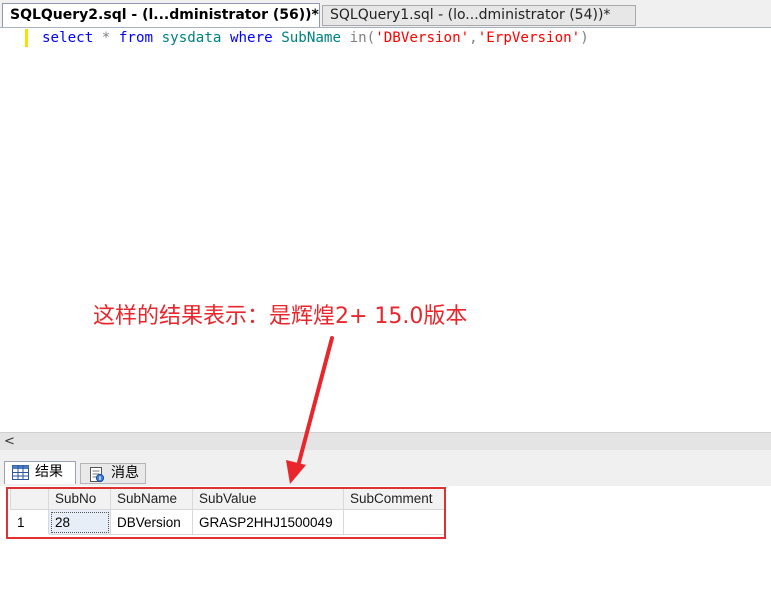 The width and height of the screenshot is (771, 595). Describe the element at coordinates (310, 410) in the screenshot. I see `annotation-arrow-icon` at that location.